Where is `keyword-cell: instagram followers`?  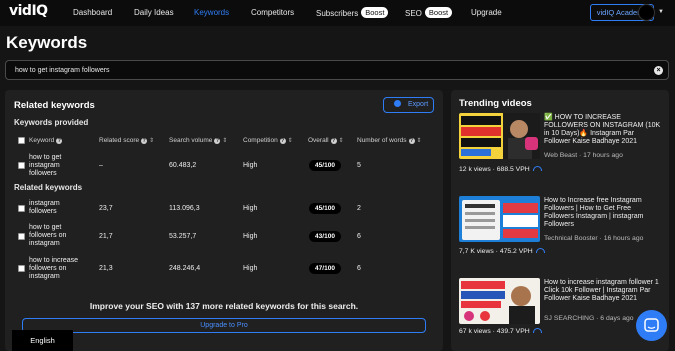 keyword-cell: instagram followers is located at coordinates (59, 208).